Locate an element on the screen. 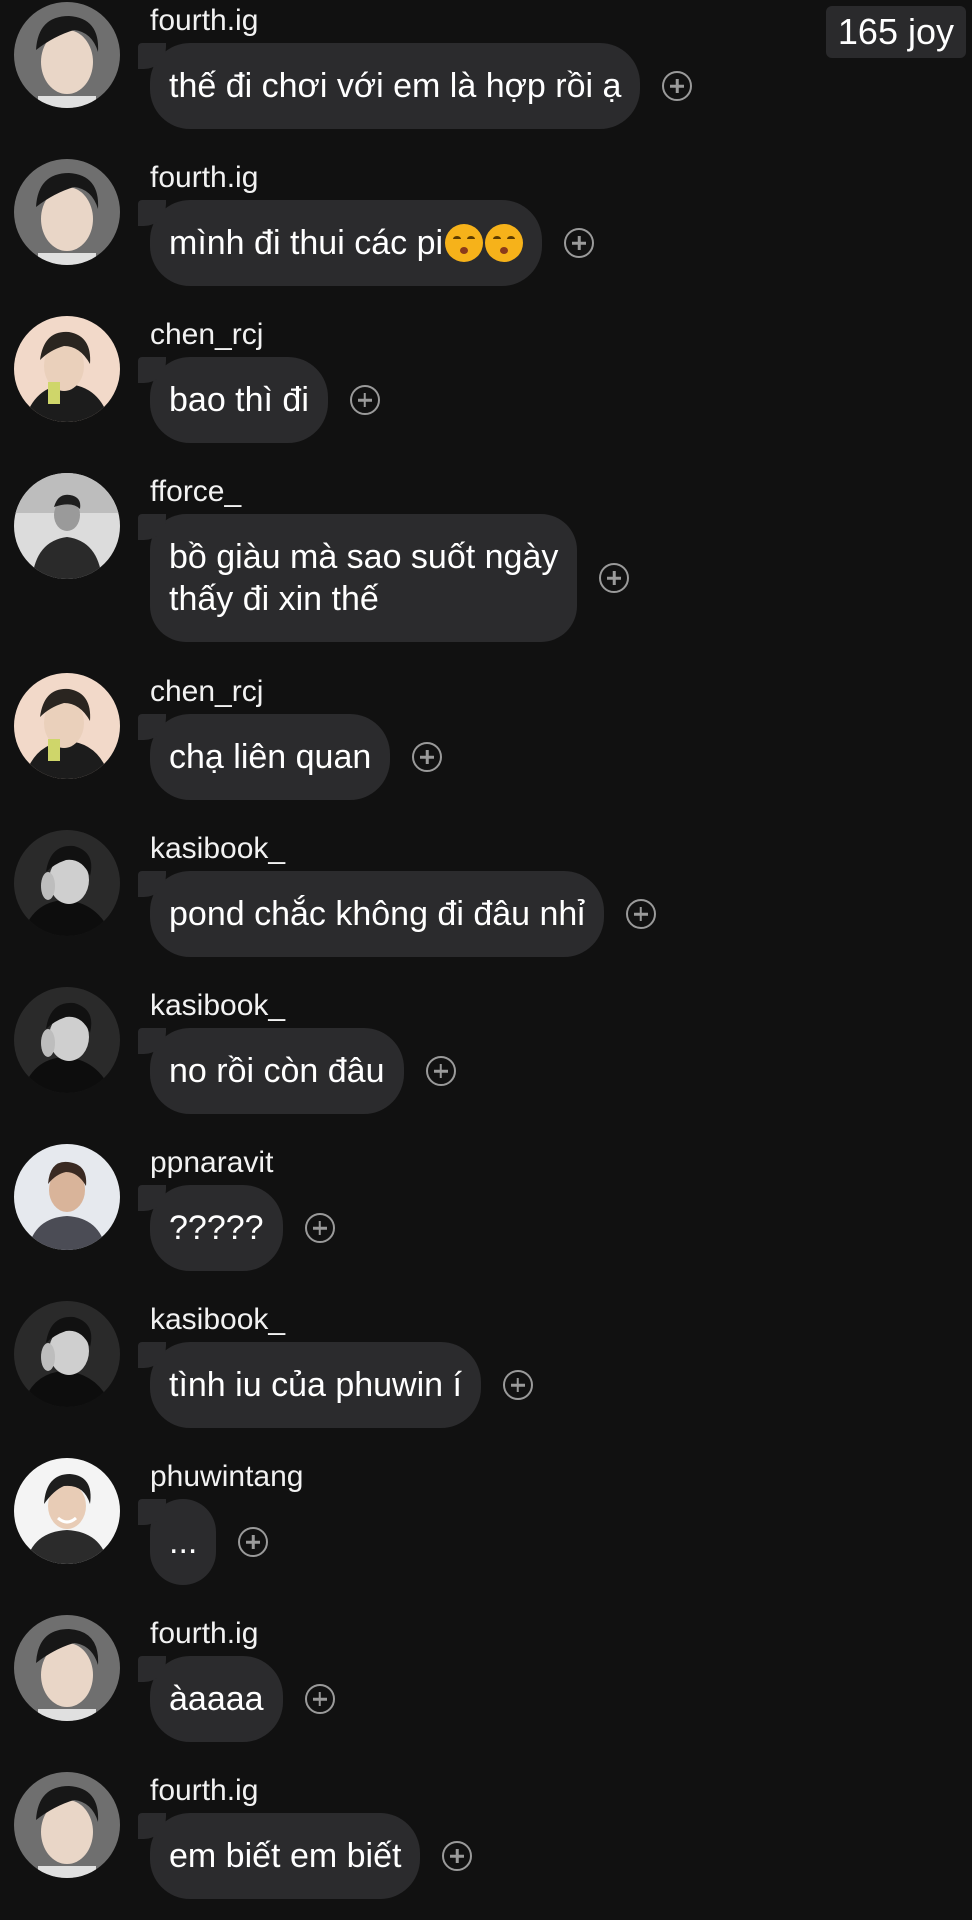 Image resolution: width=972 pixels, height=1920 pixels. bubble-row: mình đi thui các pi is located at coordinates (366, 243).